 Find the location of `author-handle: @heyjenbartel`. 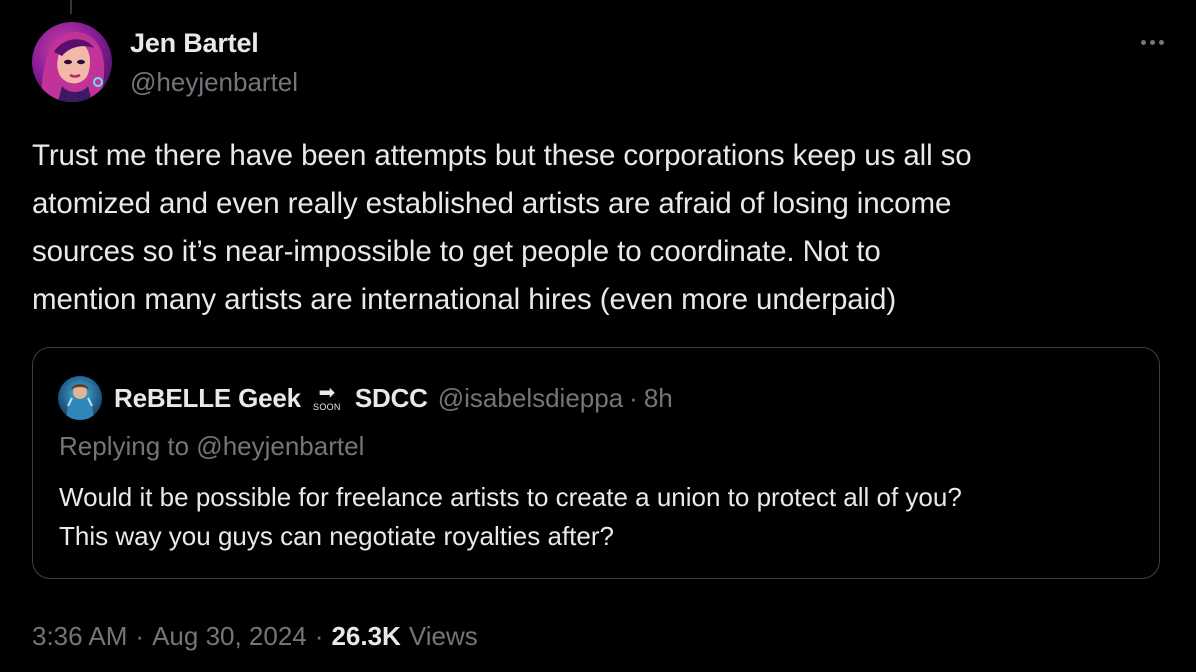

author-handle: @heyjenbartel is located at coordinates (214, 82).